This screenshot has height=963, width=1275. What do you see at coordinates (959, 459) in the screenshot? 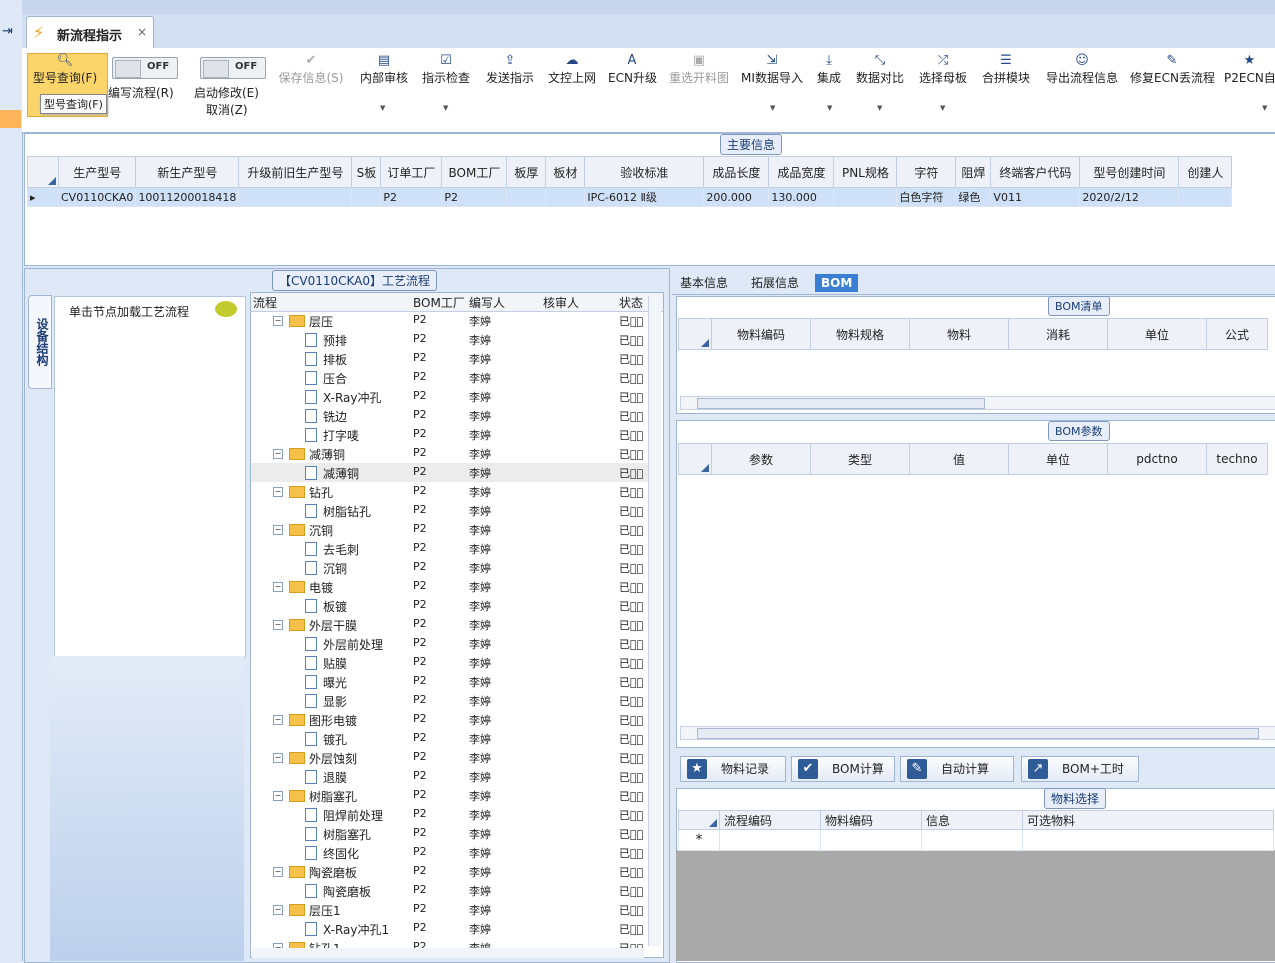
I see `grid-header: 值` at bounding box center [959, 459].